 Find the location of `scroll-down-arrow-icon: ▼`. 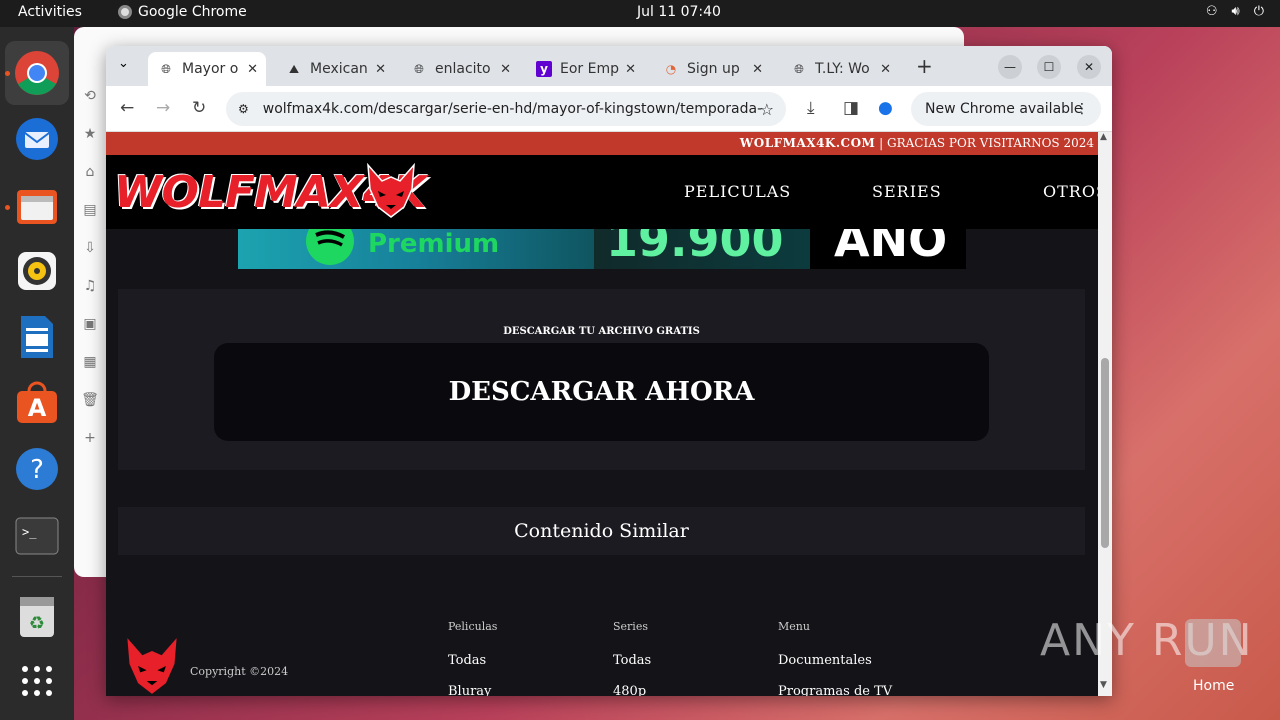

scroll-down-arrow-icon: ▼ is located at coordinates (1103, 685).